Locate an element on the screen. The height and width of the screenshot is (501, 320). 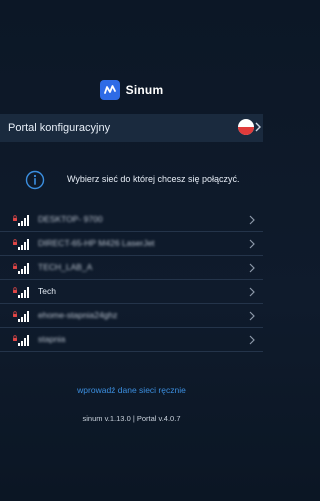
network-name: TECH_LAB_A is located at coordinates (65, 267).